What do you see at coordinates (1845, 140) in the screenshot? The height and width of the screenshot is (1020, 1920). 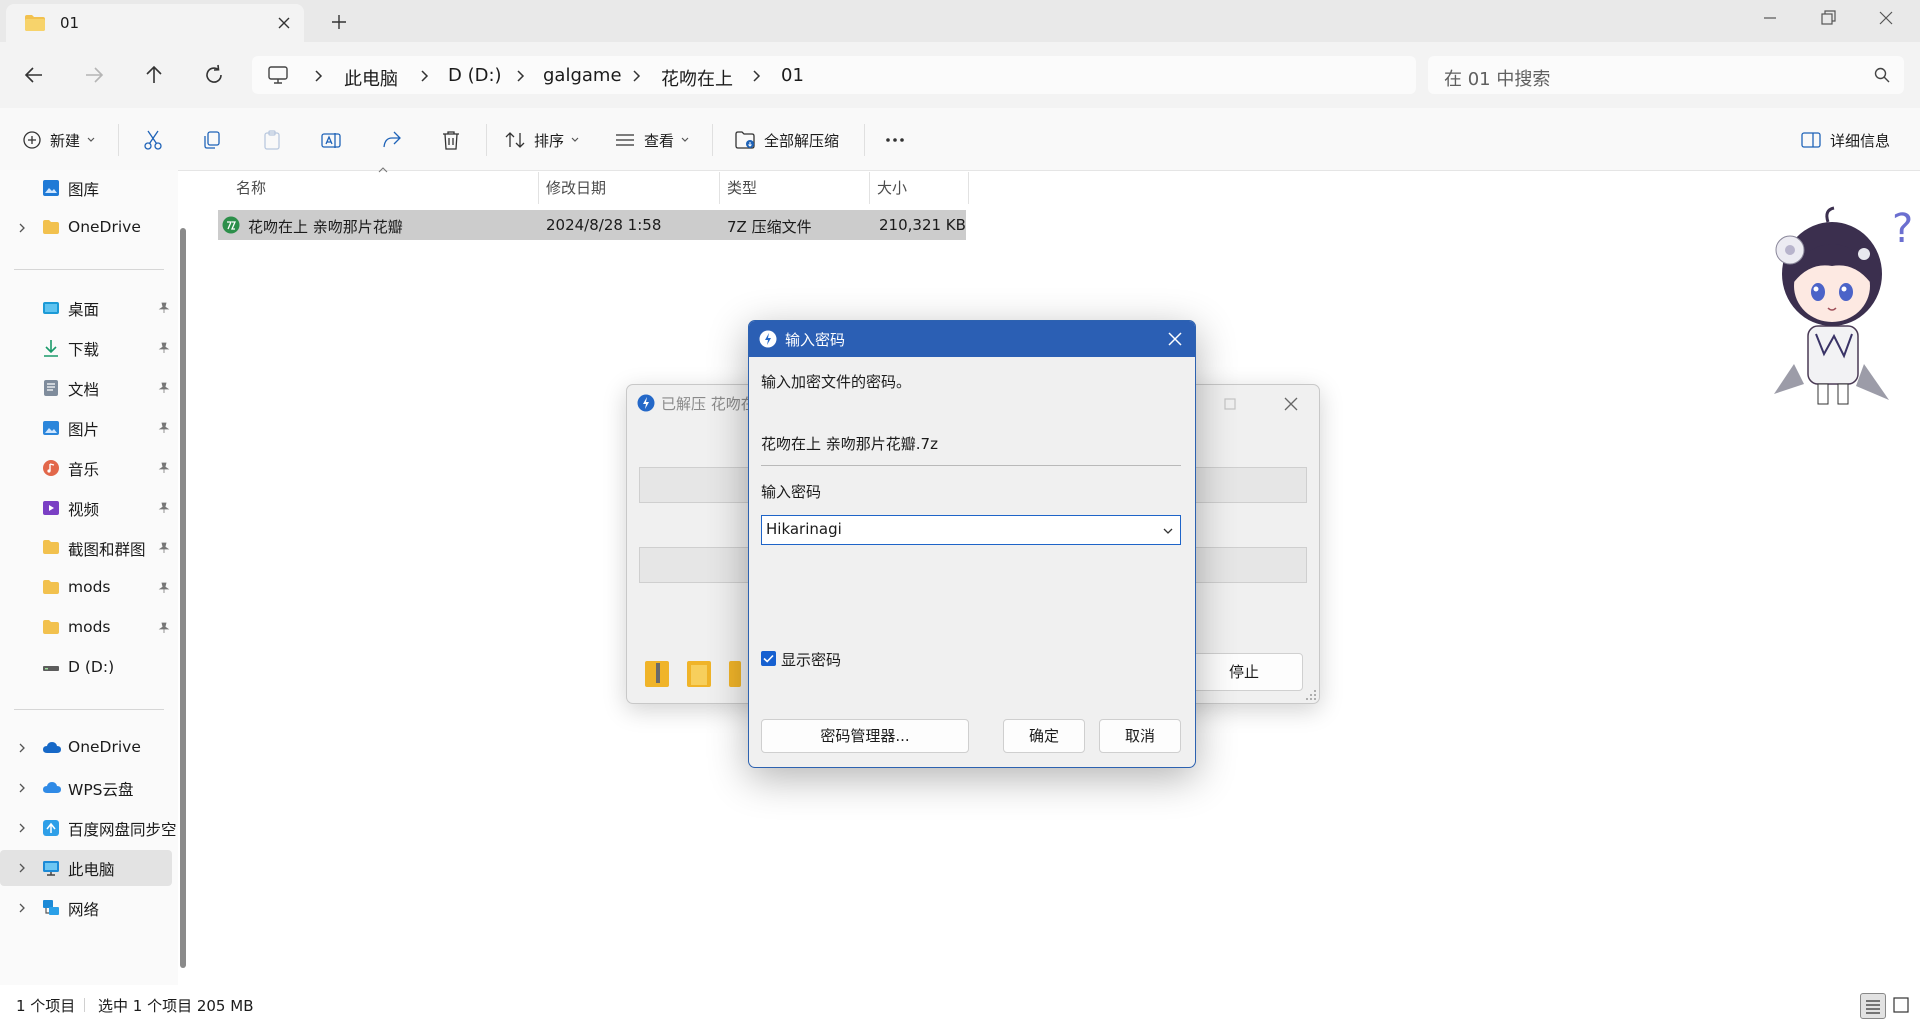 I see `details-pane-button: 详细信息` at bounding box center [1845, 140].